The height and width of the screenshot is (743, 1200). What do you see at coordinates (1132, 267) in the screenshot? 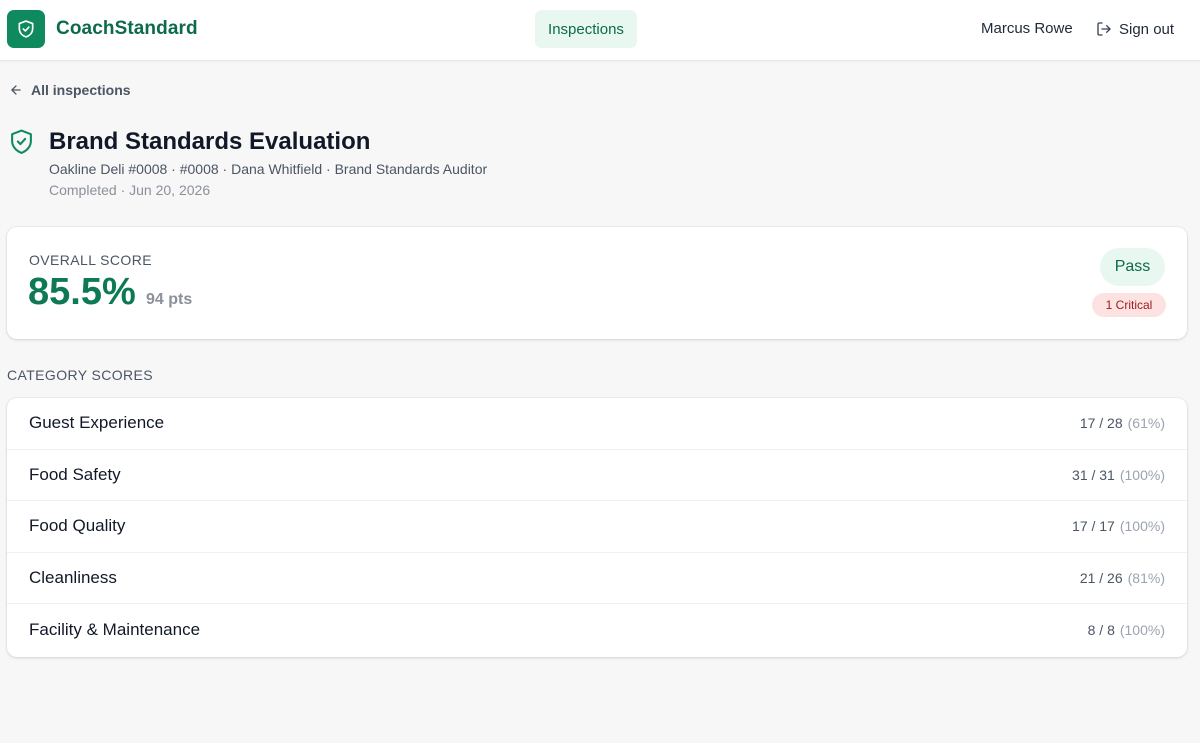
I see `pass-badge: Pass` at bounding box center [1132, 267].